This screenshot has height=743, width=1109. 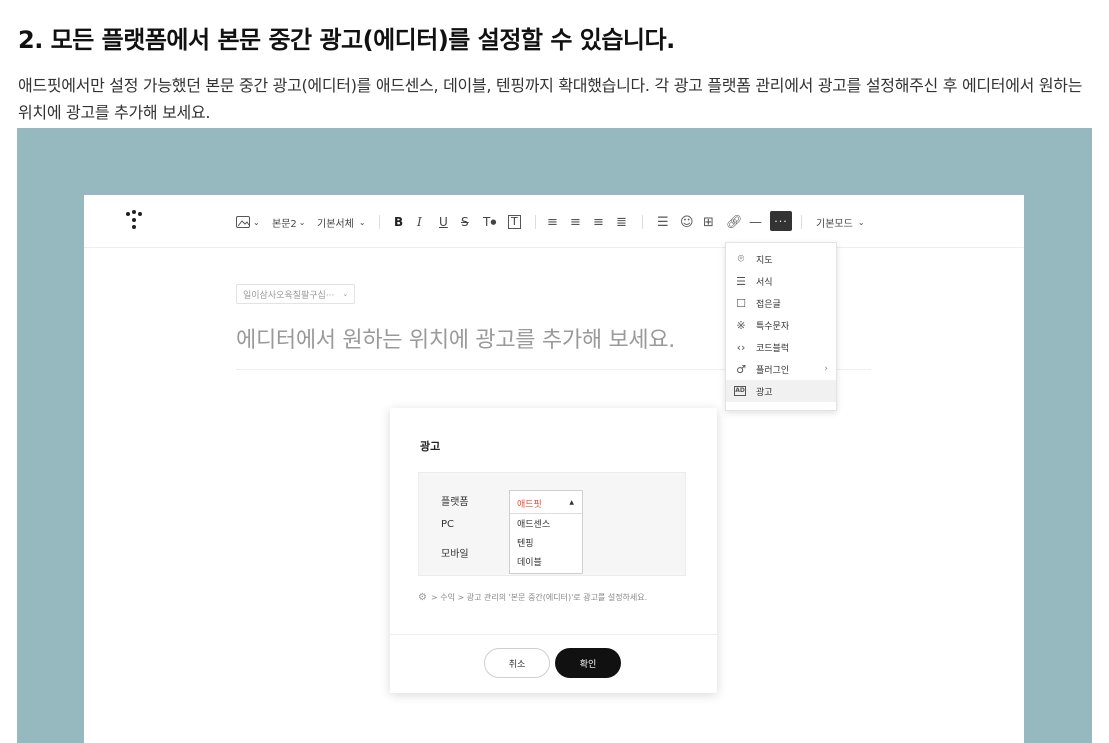 What do you see at coordinates (768, 304) in the screenshot?
I see `menu-item-label: 접은글` at bounding box center [768, 304].